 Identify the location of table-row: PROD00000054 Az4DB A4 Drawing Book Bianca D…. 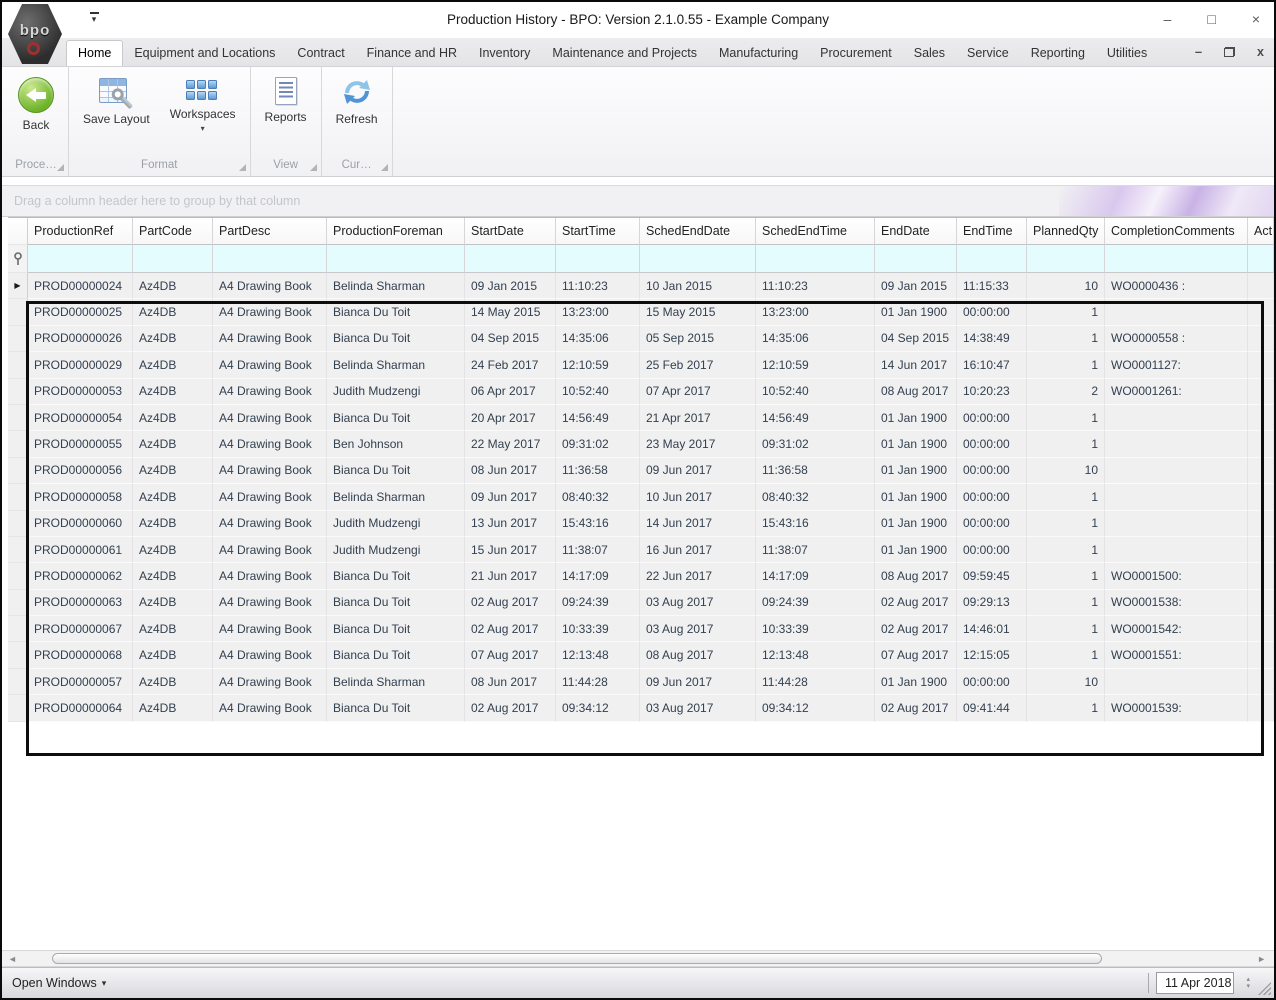
(641, 418).